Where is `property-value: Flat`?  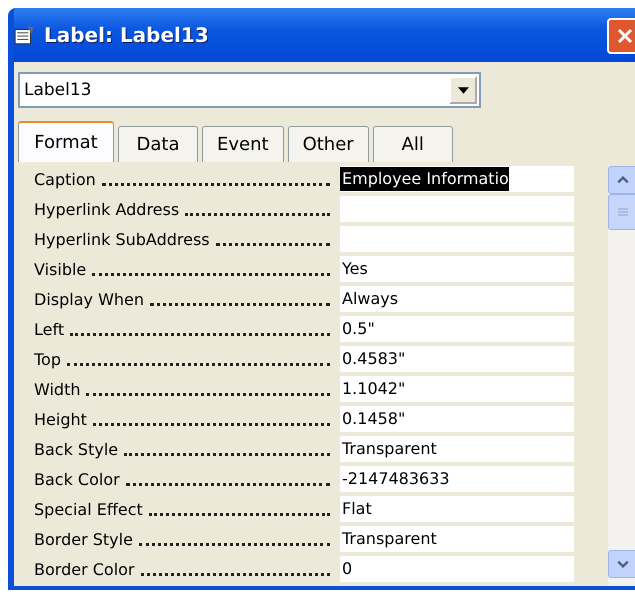 property-value: Flat is located at coordinates (356, 509).